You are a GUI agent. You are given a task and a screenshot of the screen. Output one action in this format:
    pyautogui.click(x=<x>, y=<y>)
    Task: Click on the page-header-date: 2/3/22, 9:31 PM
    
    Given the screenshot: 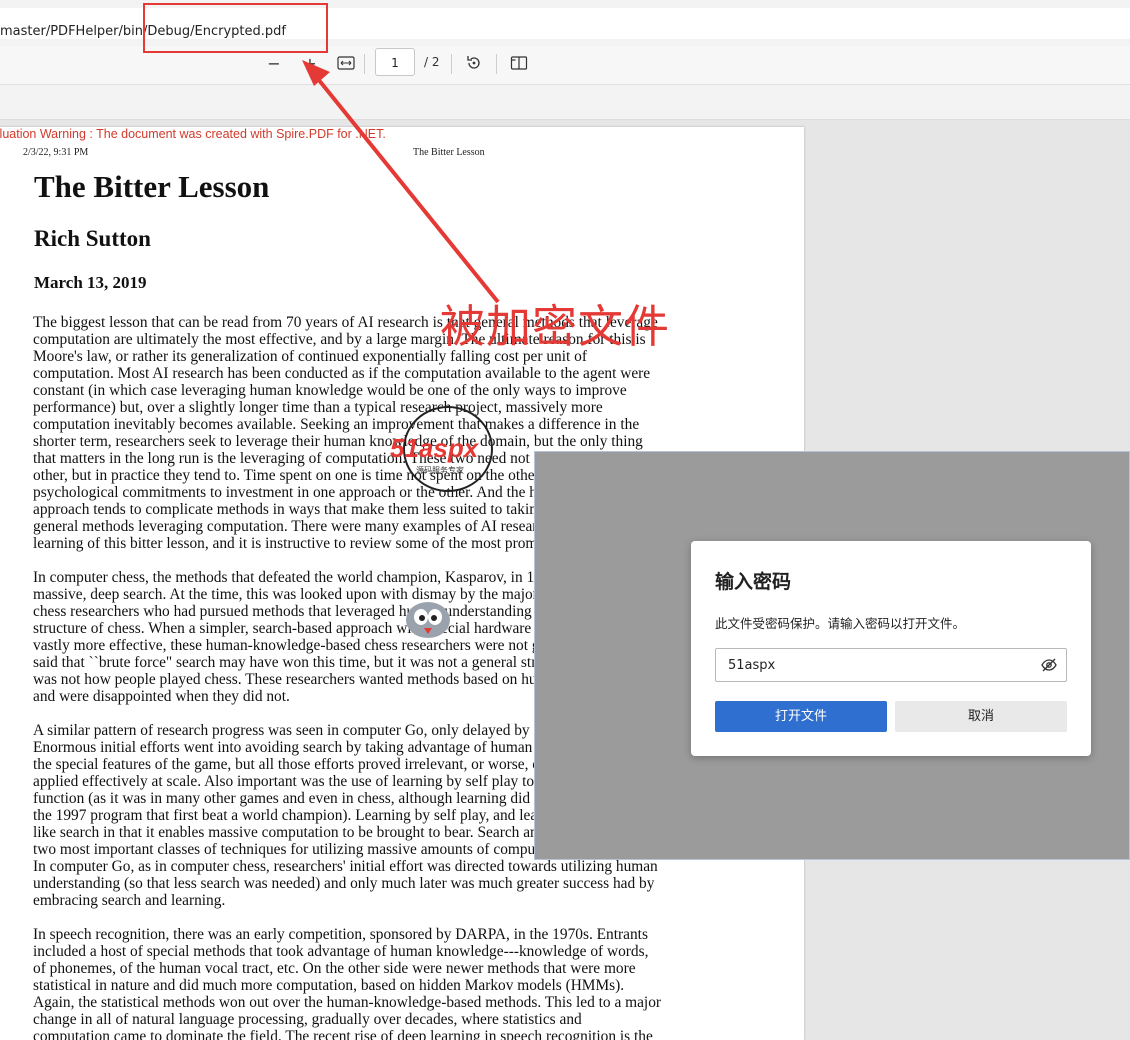 What is the action you would take?
    pyautogui.click(x=56, y=152)
    